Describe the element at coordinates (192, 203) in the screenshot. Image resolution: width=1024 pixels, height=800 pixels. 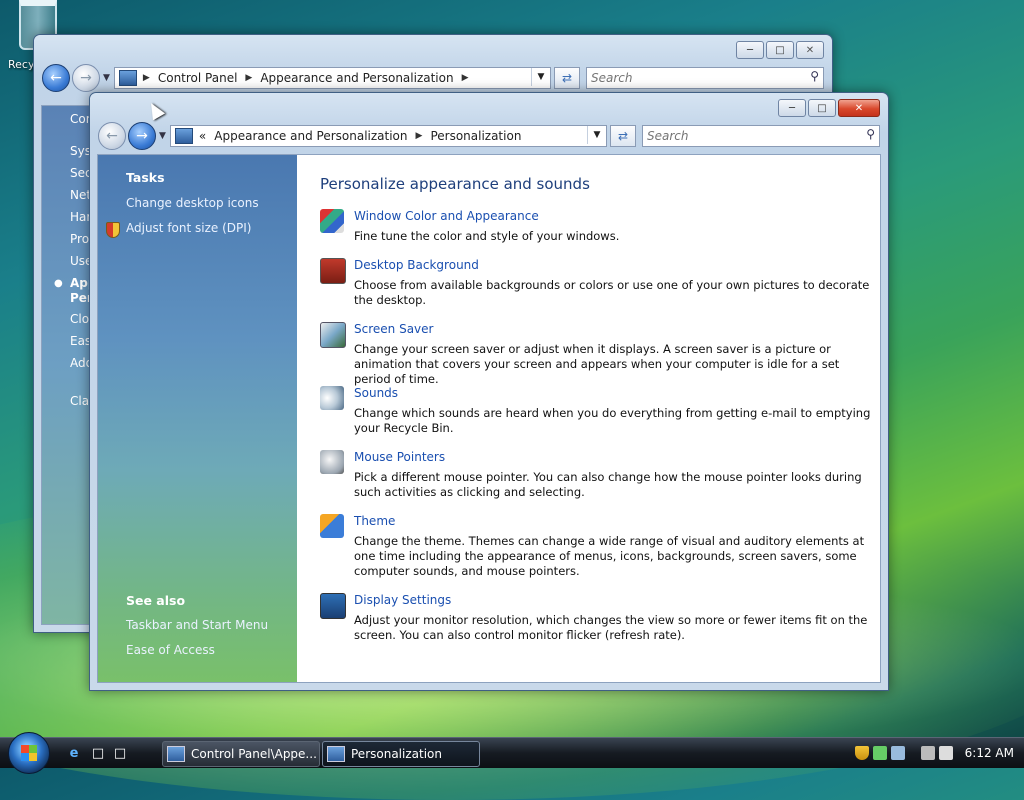
I see `change-desktop-icons-link: Change desktop icons` at that location.